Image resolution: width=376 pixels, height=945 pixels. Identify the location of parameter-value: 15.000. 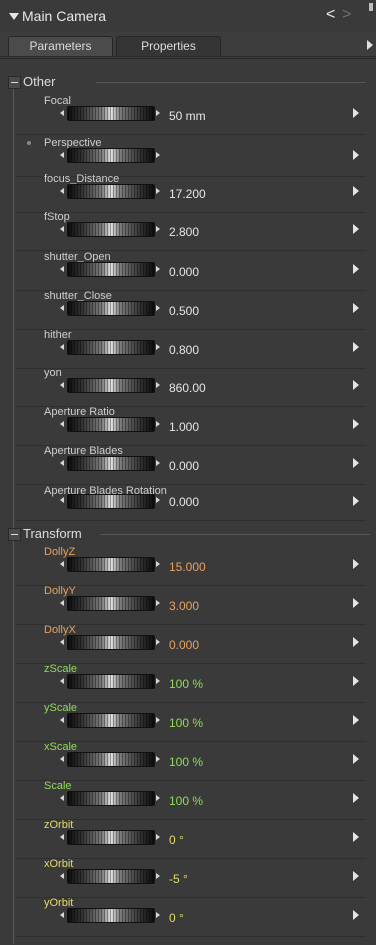
(187, 567).